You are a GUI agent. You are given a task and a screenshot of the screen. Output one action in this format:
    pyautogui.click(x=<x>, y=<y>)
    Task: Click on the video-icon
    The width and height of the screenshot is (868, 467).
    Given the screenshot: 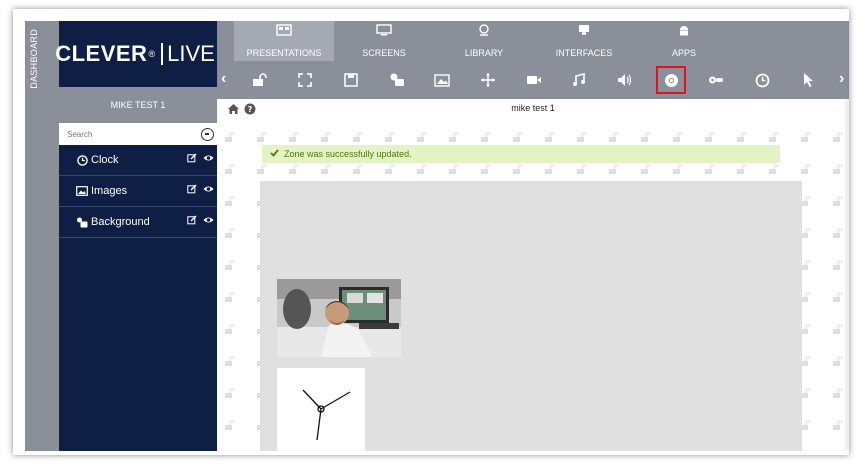 What is the action you would take?
    pyautogui.click(x=534, y=80)
    